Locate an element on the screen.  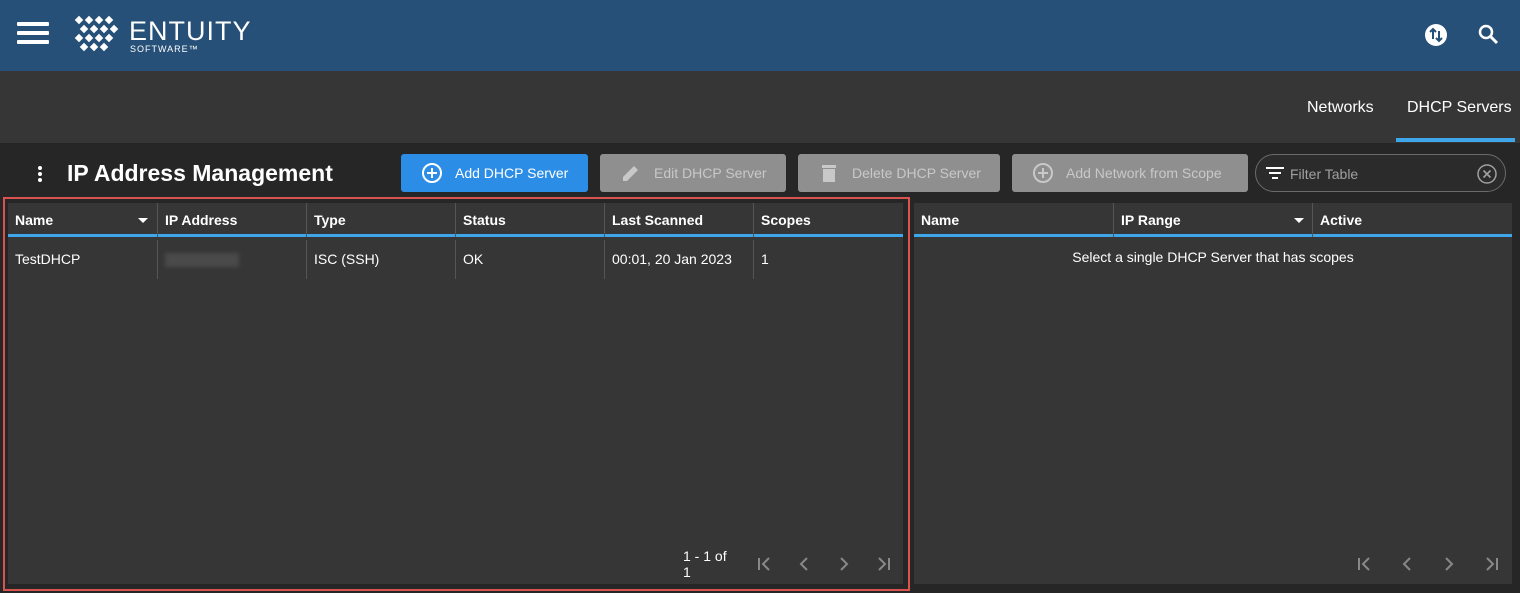
column-header-label: IP Range is located at coordinates (1151, 220).